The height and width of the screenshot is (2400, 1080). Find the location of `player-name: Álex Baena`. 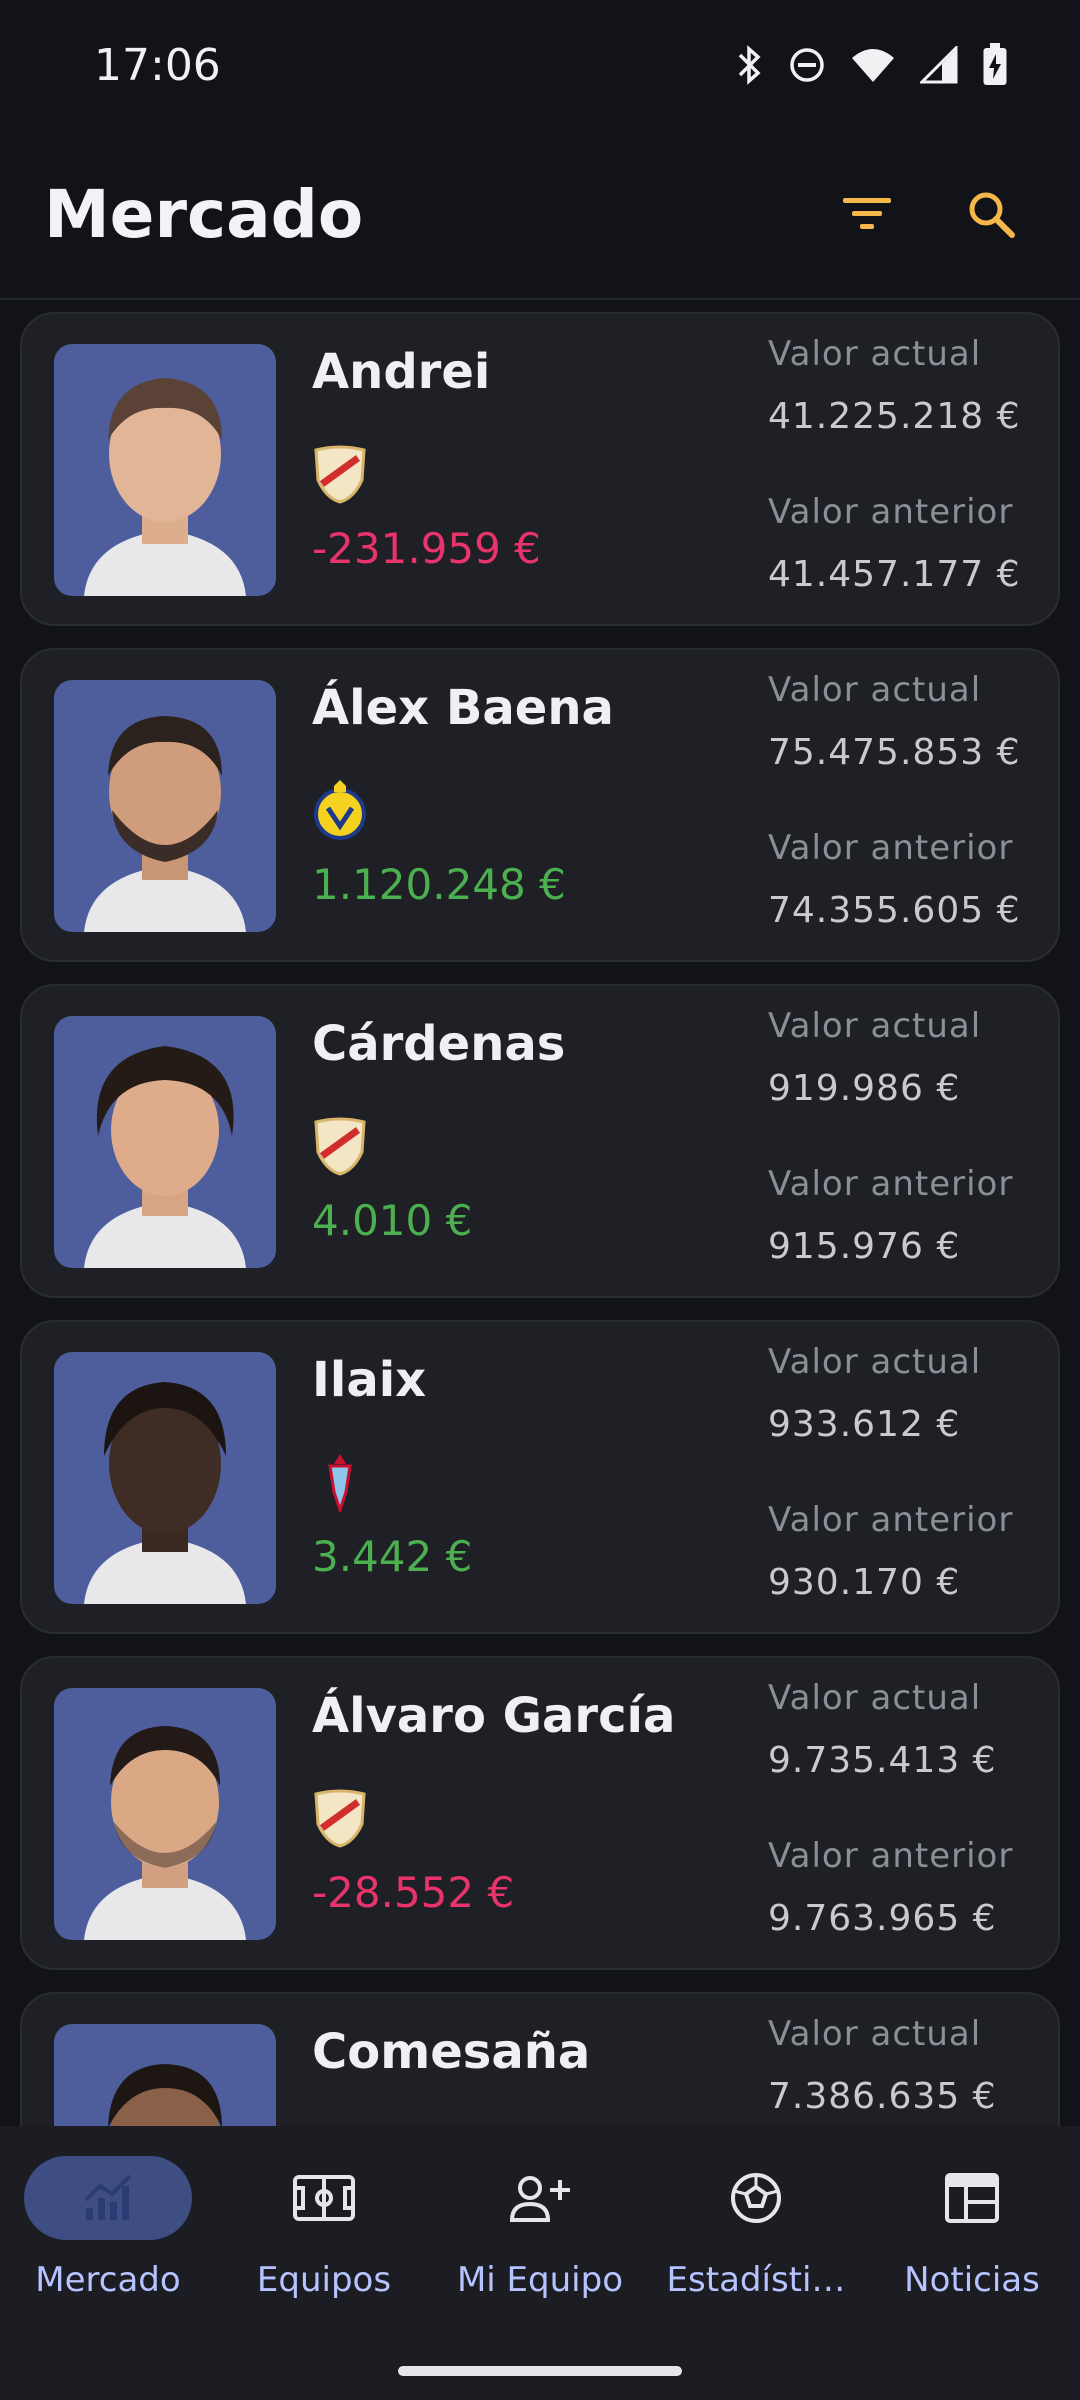

player-name: Álex Baena is located at coordinates (463, 708).